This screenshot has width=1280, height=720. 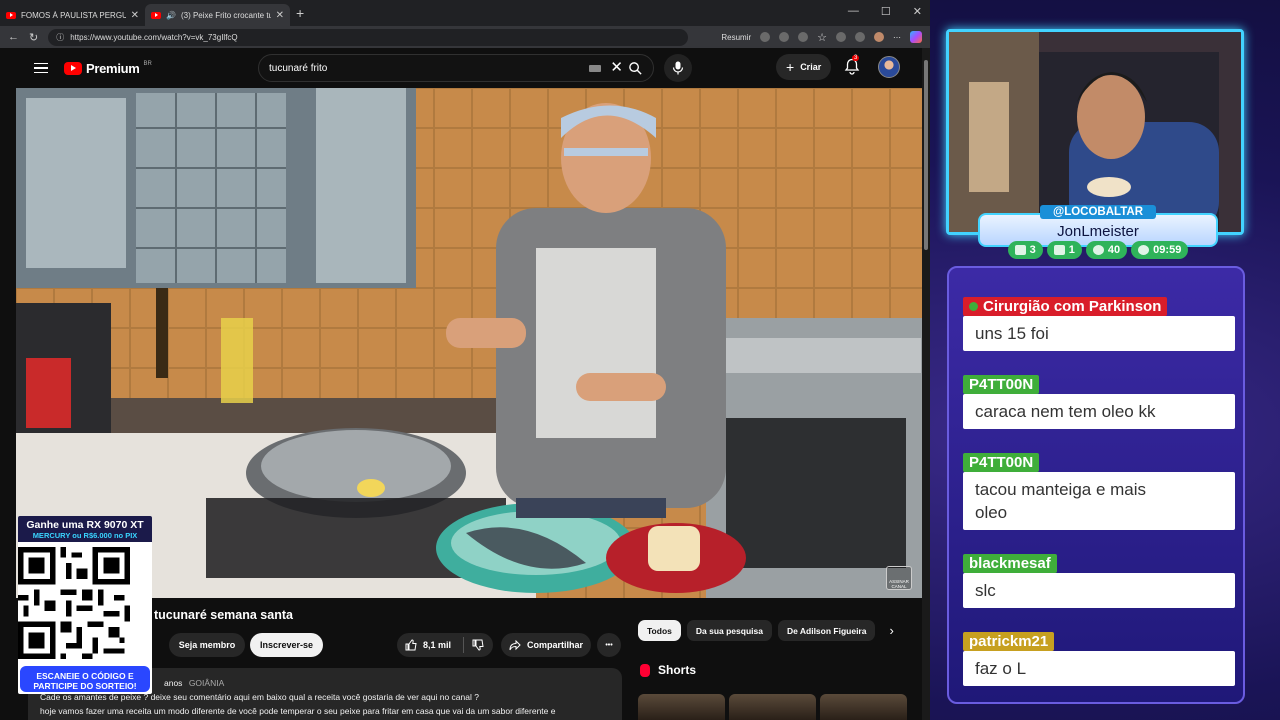 I want to click on location-tag: GOIÂNIA, so click(x=206, y=683).